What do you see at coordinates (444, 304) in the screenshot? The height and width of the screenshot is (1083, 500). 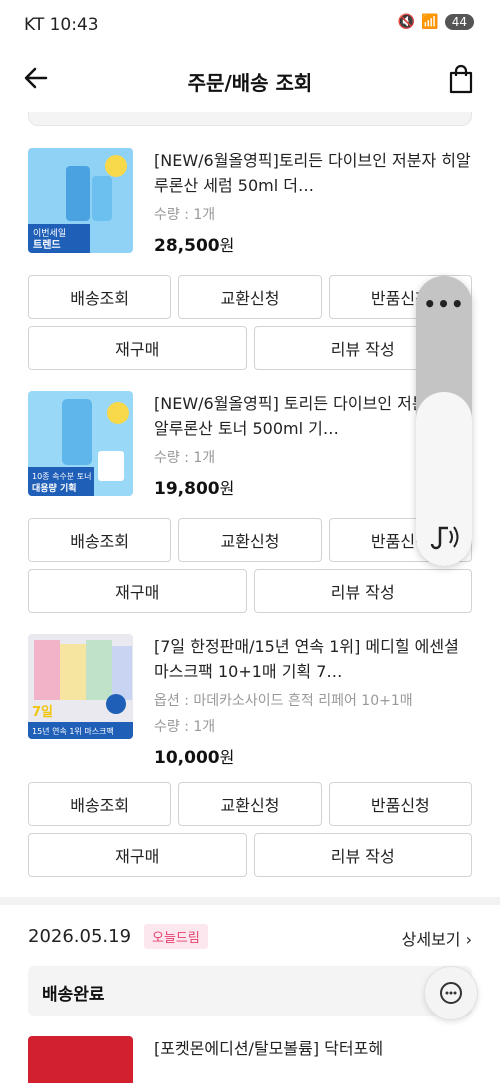 I see `more-options-icon: •••` at bounding box center [444, 304].